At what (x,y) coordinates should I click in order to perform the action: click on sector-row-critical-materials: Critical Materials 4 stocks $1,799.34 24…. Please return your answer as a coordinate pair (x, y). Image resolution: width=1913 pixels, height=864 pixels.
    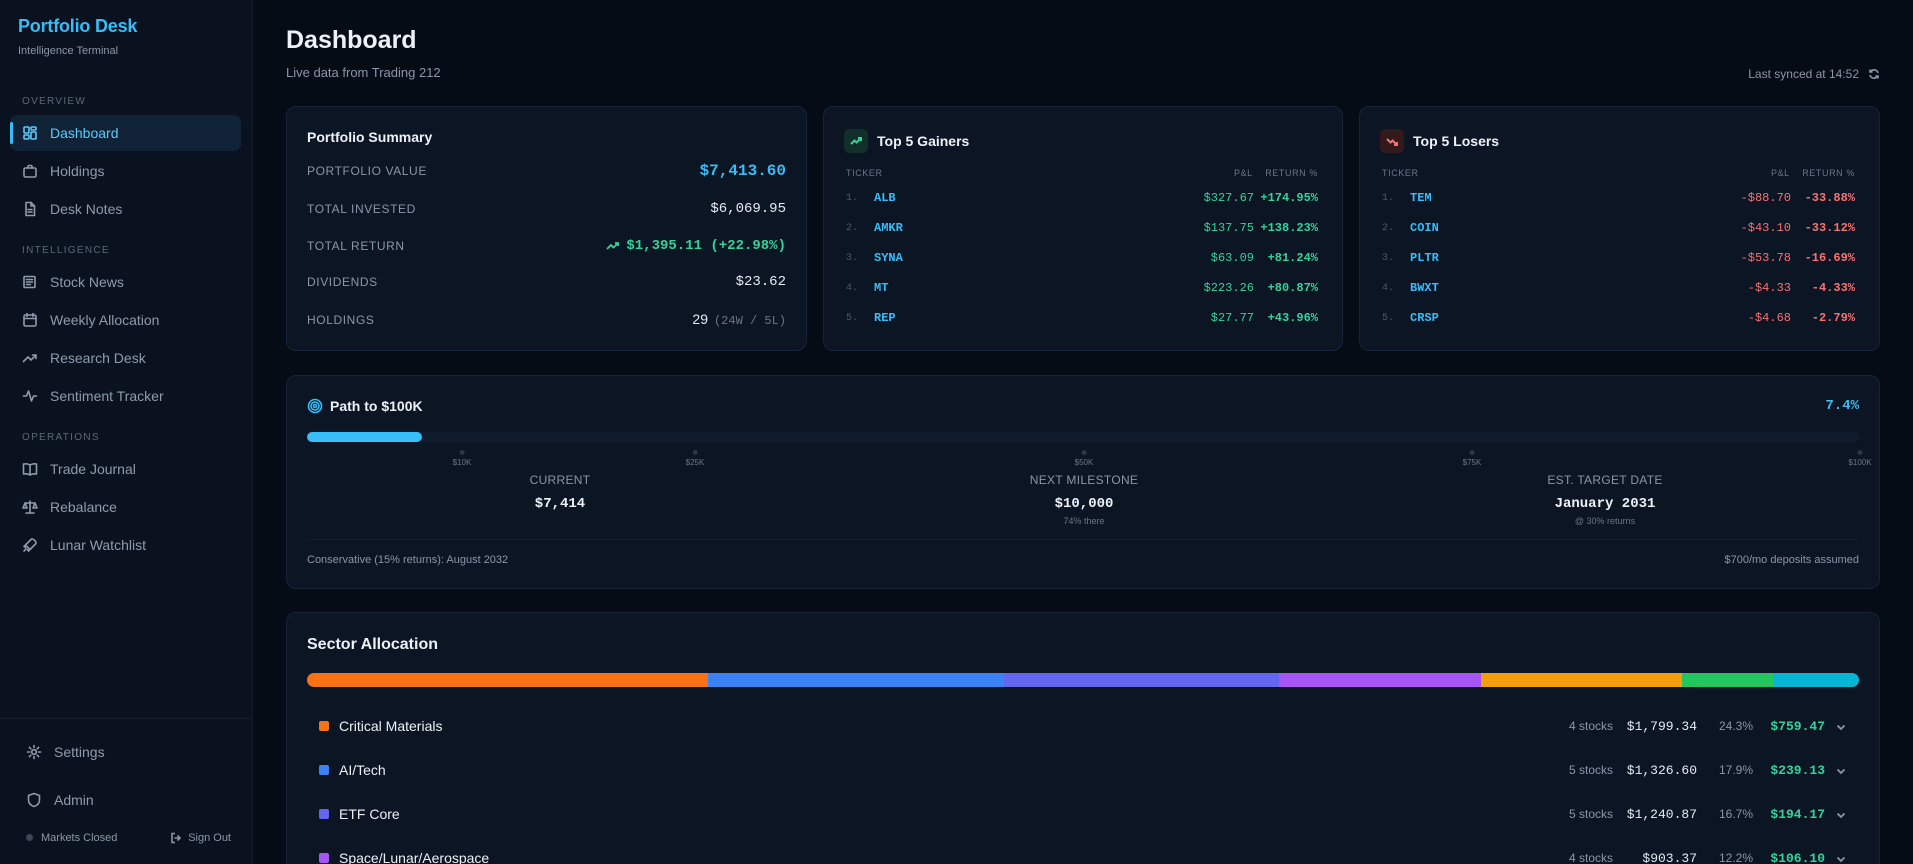
    Looking at the image, I should click on (1083, 726).